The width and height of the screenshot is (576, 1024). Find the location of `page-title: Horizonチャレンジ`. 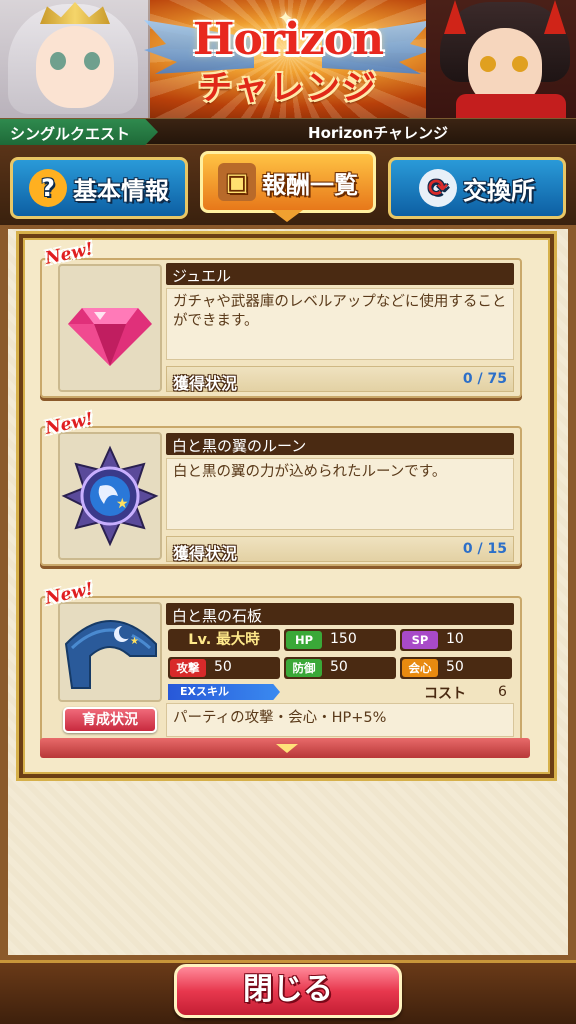

page-title: Horizonチャレンジ is located at coordinates (378, 133).